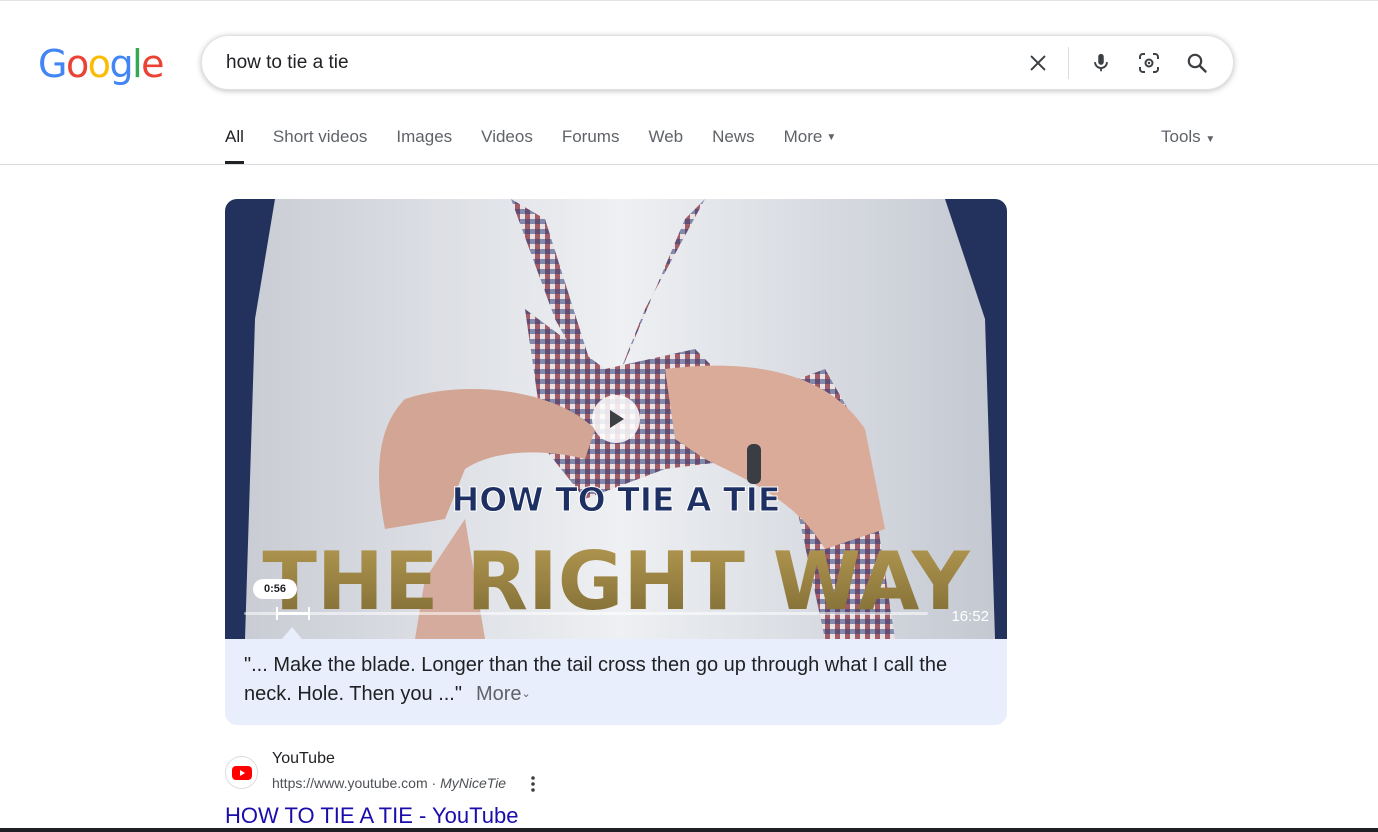  I want to click on site-name: YouTube, so click(303, 759).